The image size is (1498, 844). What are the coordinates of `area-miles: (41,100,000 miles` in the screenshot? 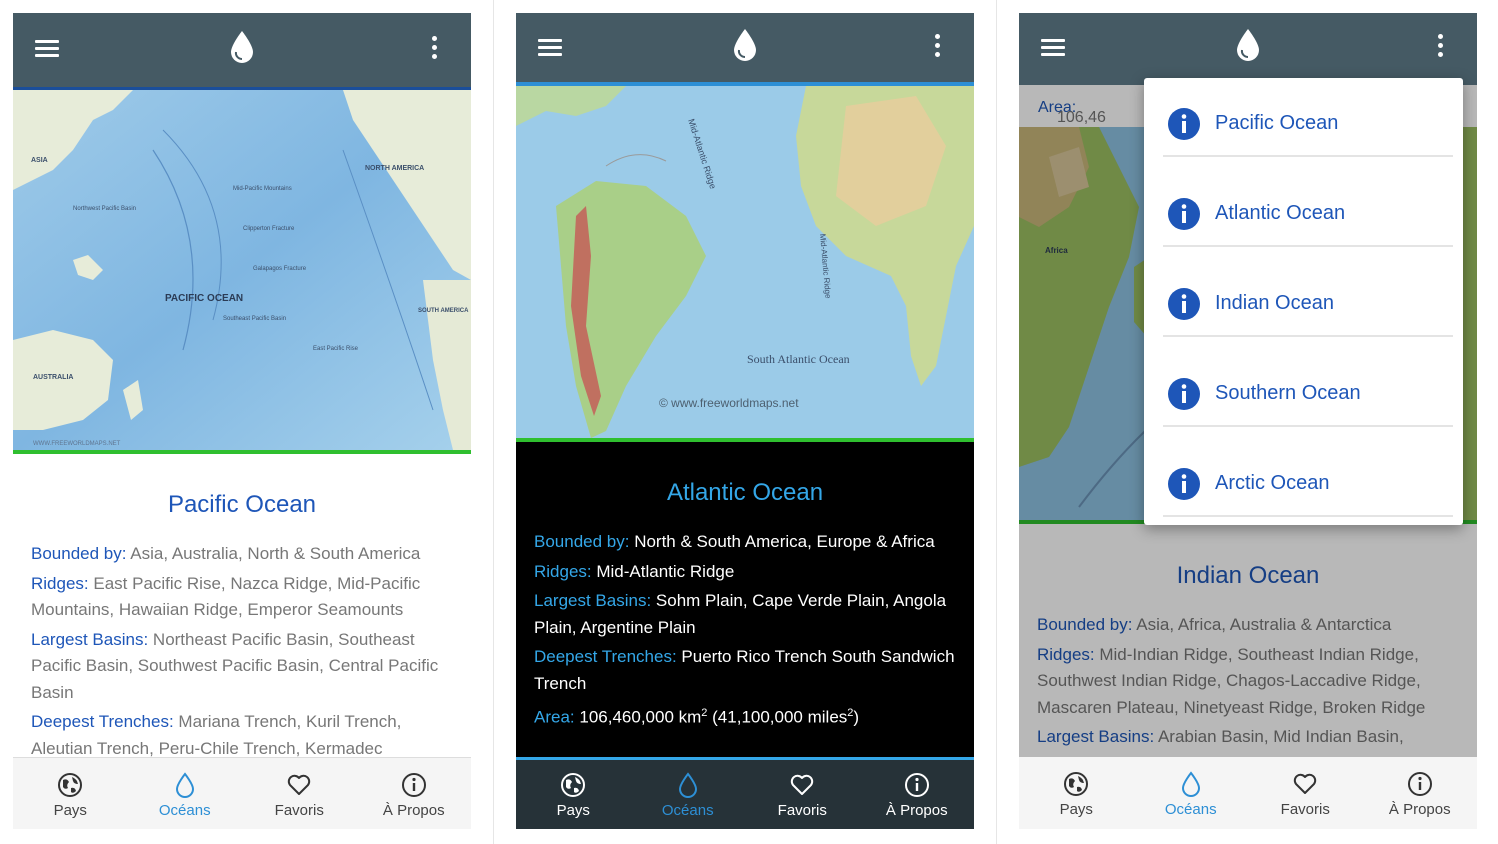 It's located at (777, 717).